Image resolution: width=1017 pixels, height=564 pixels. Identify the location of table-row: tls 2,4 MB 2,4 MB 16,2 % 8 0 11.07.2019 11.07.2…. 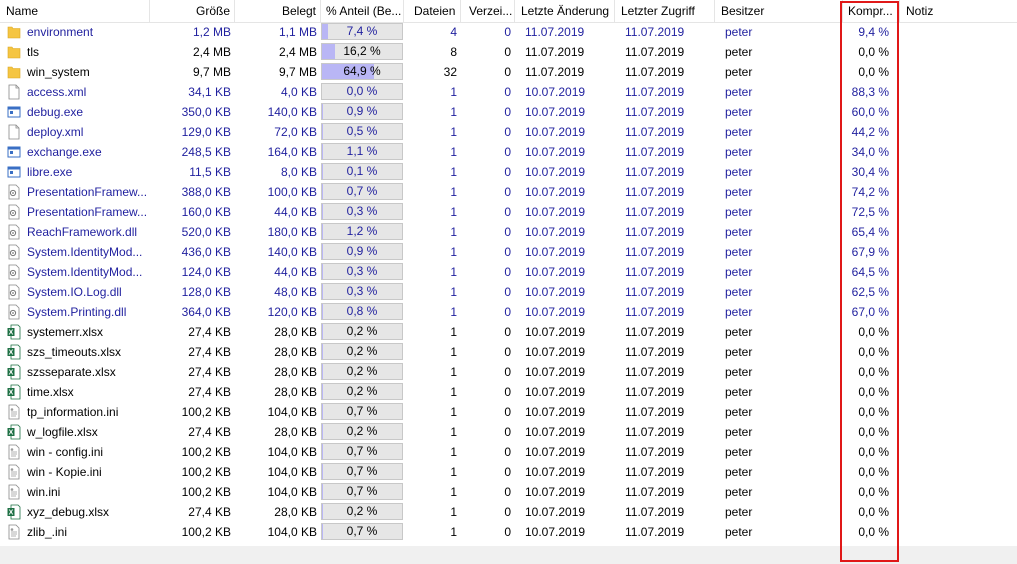
(508, 52).